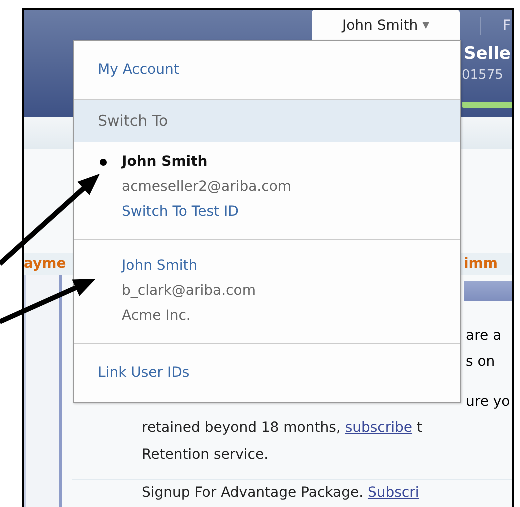 The image size is (520, 507). I want to click on account-link: John Smith, so click(160, 266).